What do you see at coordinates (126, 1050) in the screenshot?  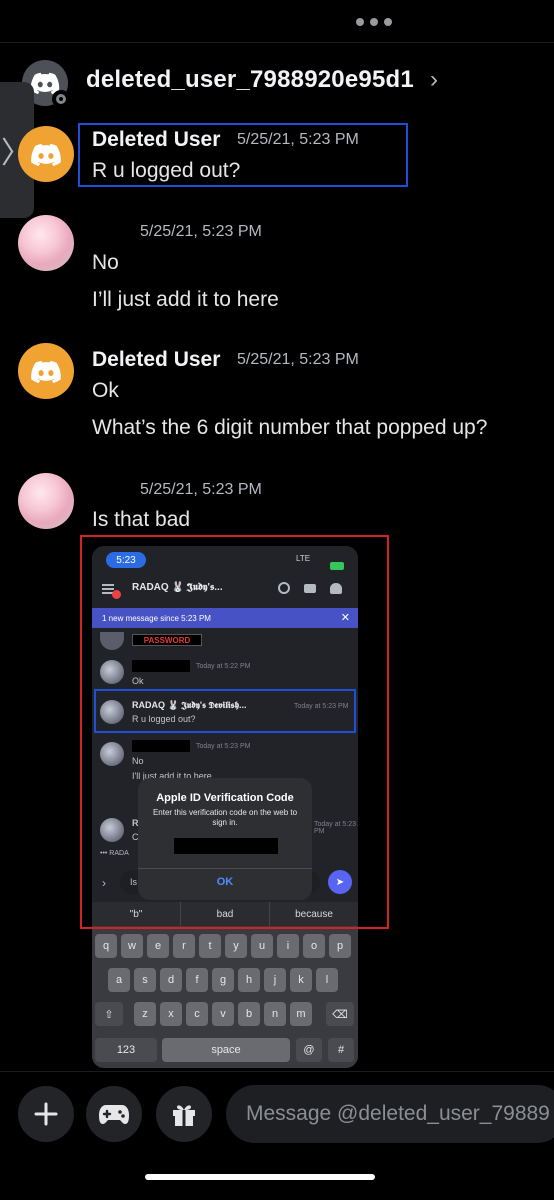 I see `numbers-key: 123` at bounding box center [126, 1050].